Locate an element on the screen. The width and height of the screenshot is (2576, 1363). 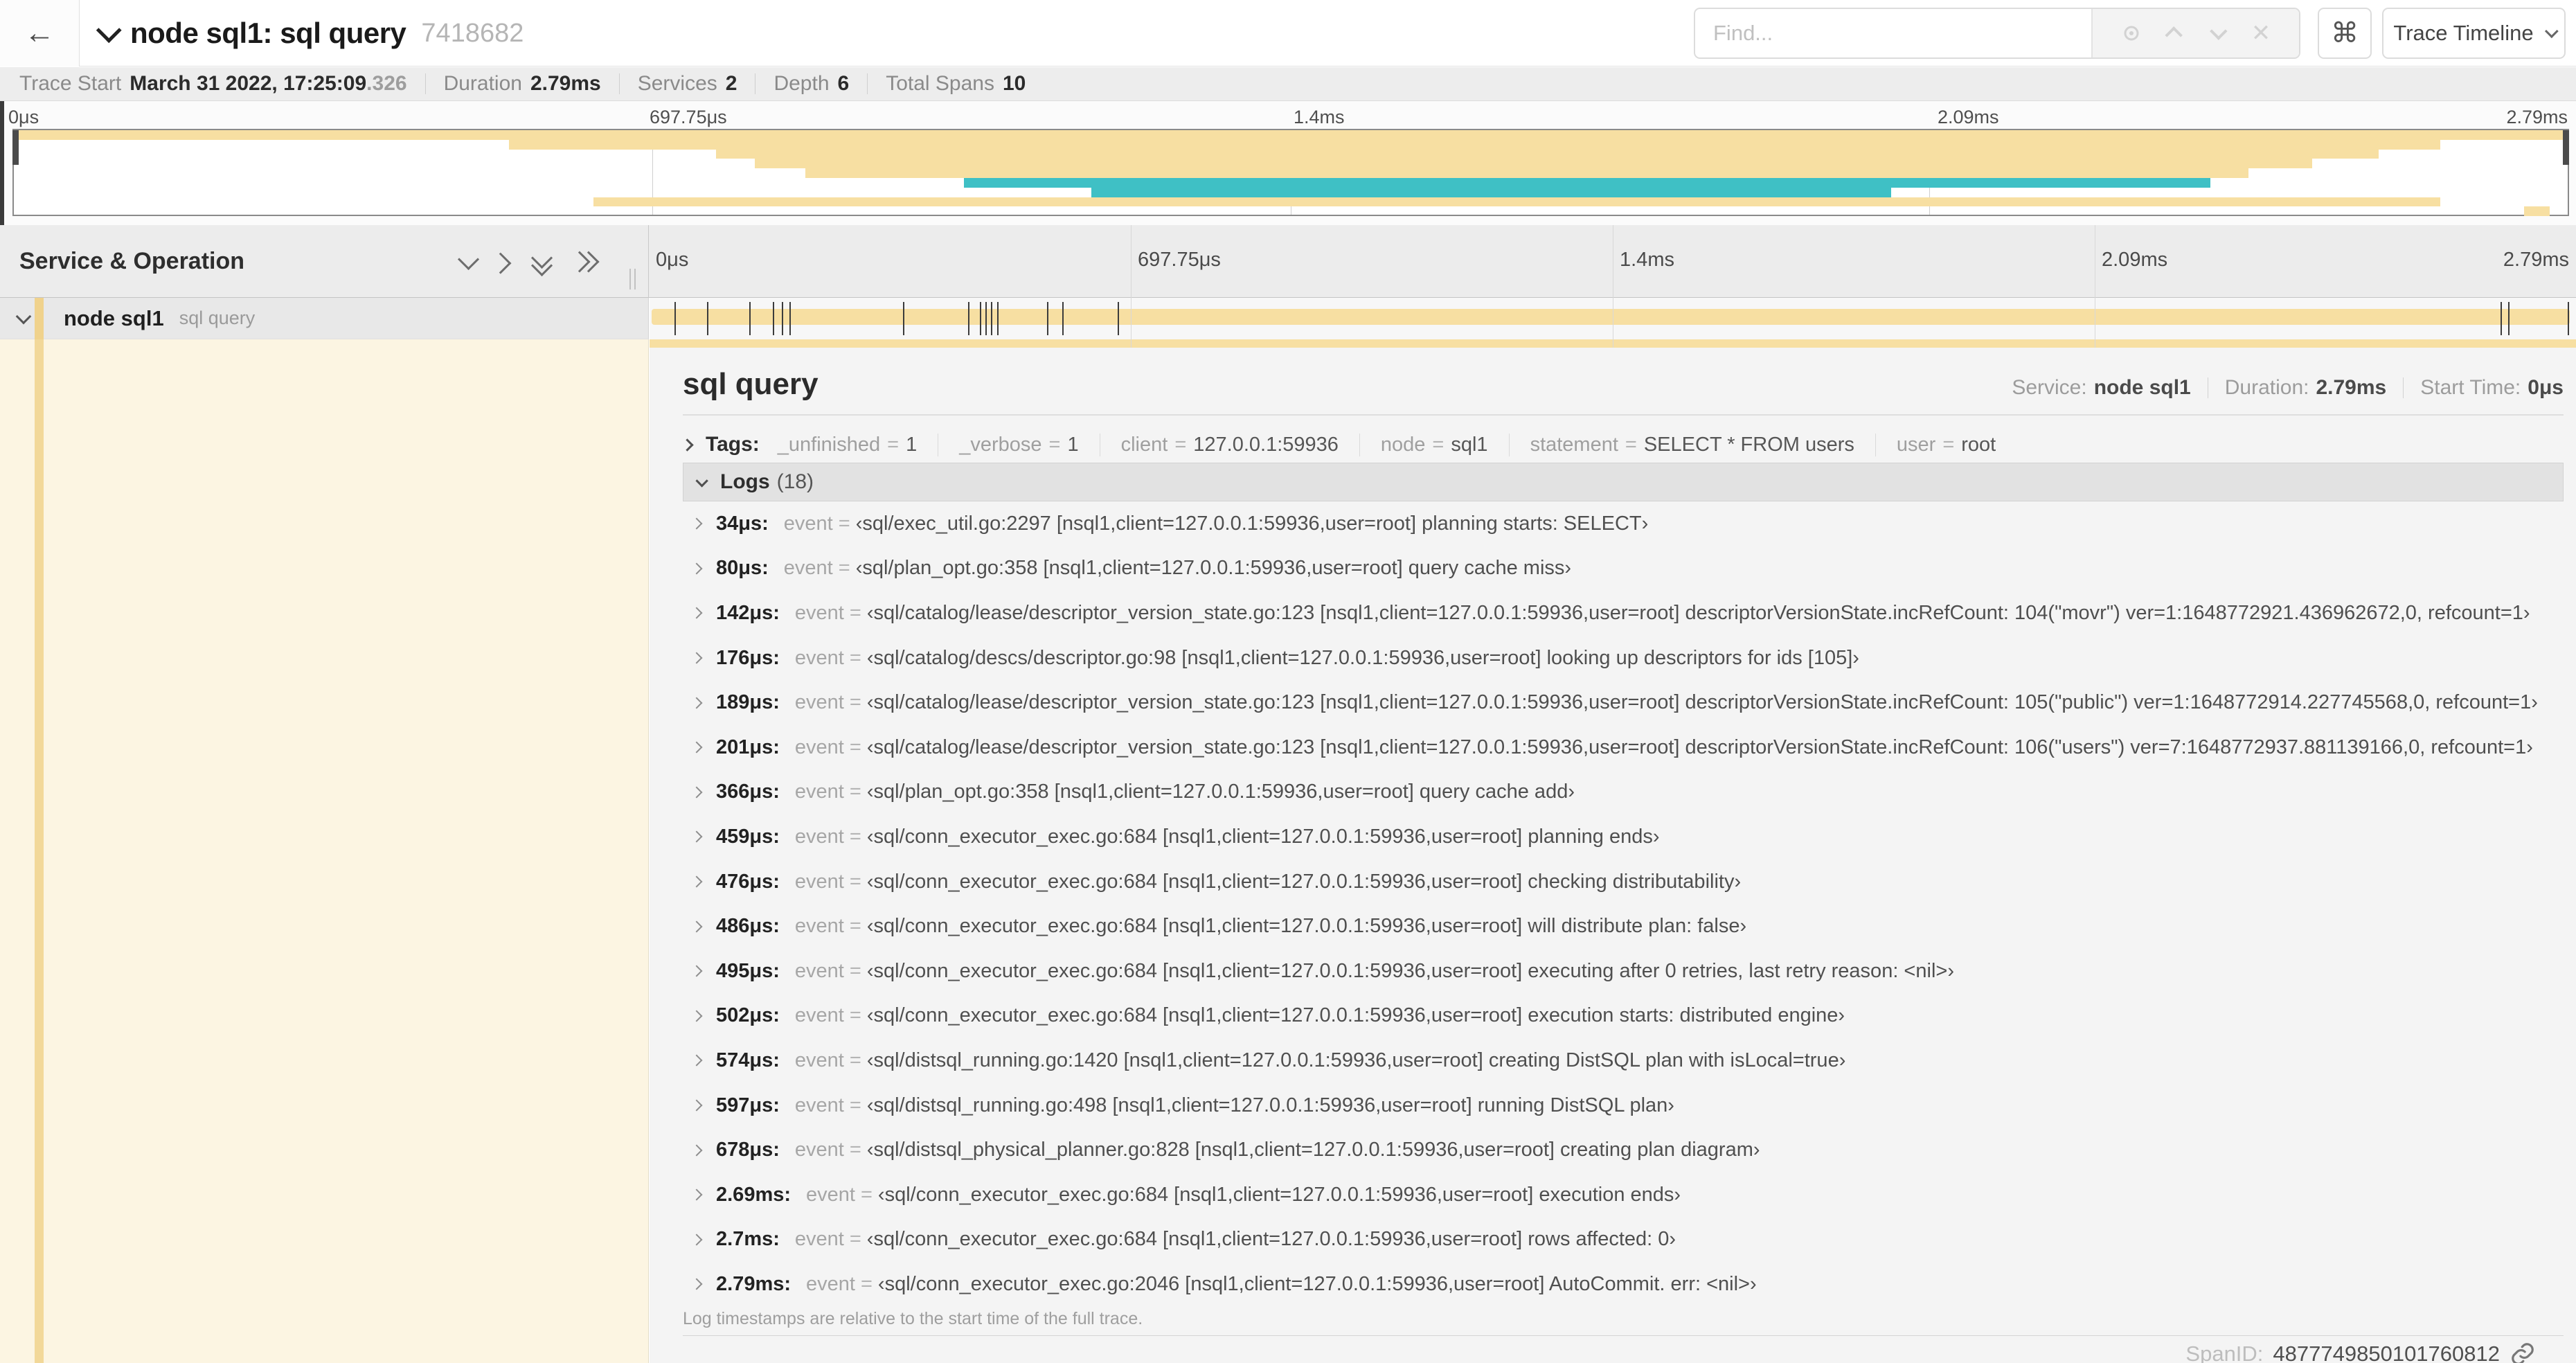
tag-value: SELECT * FROM users is located at coordinates (1748, 445).